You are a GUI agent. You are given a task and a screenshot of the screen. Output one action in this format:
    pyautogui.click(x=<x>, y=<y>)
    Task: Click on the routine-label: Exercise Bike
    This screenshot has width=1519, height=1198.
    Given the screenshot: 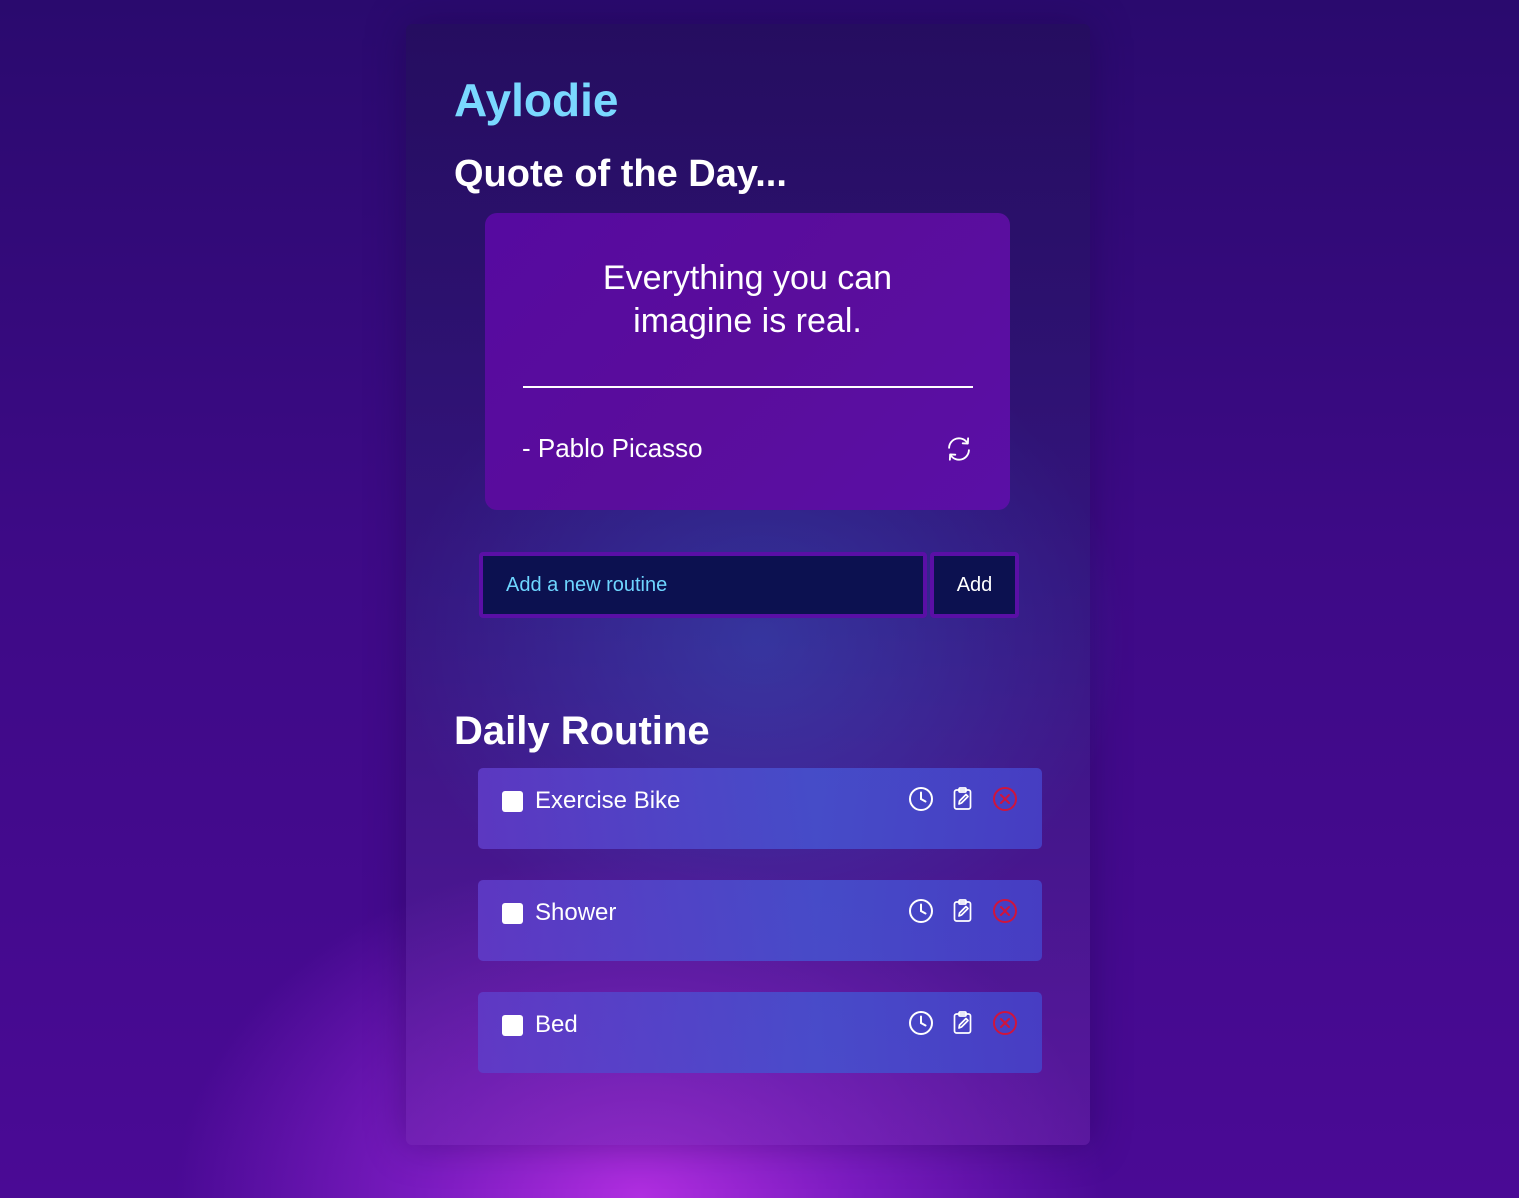 What is the action you would take?
    pyautogui.click(x=608, y=800)
    